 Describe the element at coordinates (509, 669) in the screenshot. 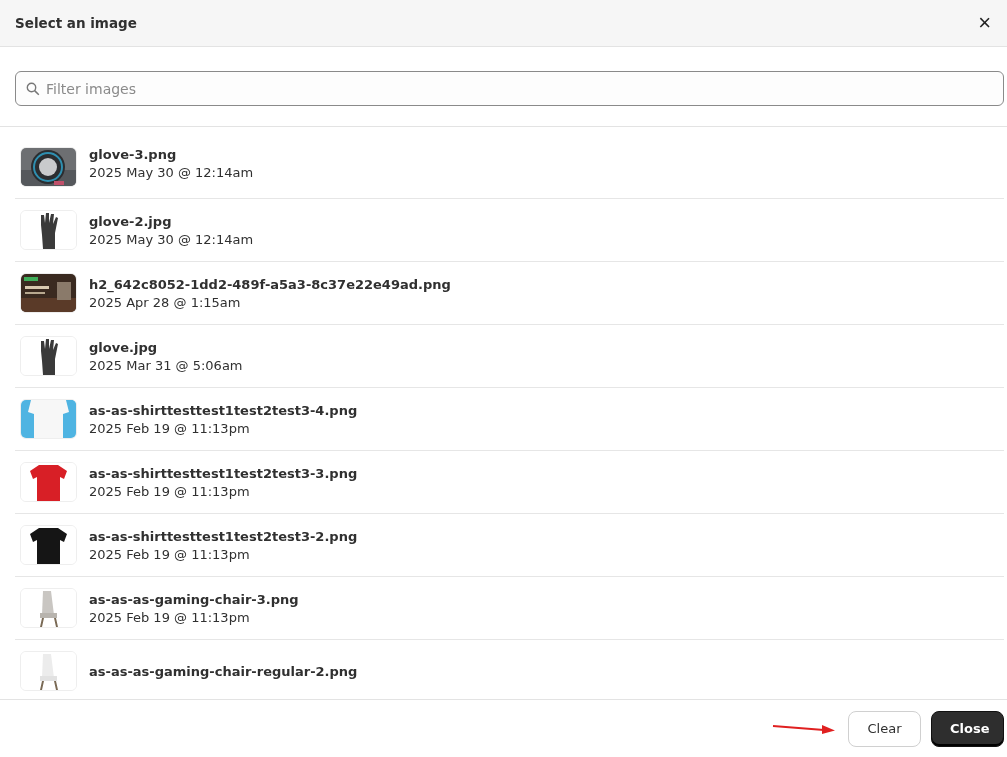

I see `image-list-item: as-as-as-gaming-chair-regular-2.png` at that location.